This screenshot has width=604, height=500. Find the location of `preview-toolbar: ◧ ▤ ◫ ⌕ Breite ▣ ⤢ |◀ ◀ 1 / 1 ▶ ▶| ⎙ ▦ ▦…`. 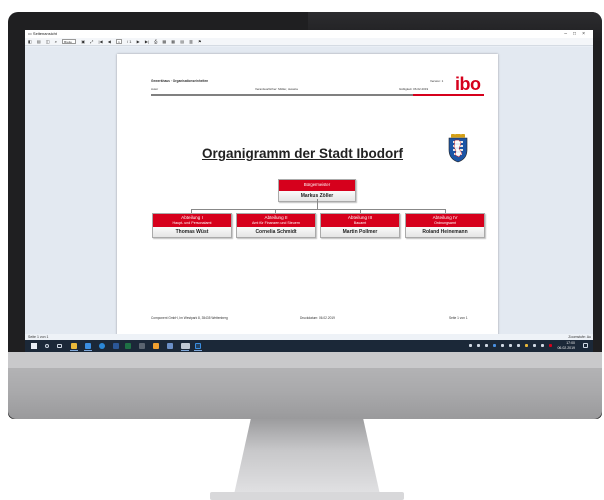

preview-toolbar: ◧ ▤ ◫ ⌕ Breite ▣ ⤢ |◀ ◀ 1 / 1 ▶ ▶| ⎙ ▦ ▦… is located at coordinates (309, 42).